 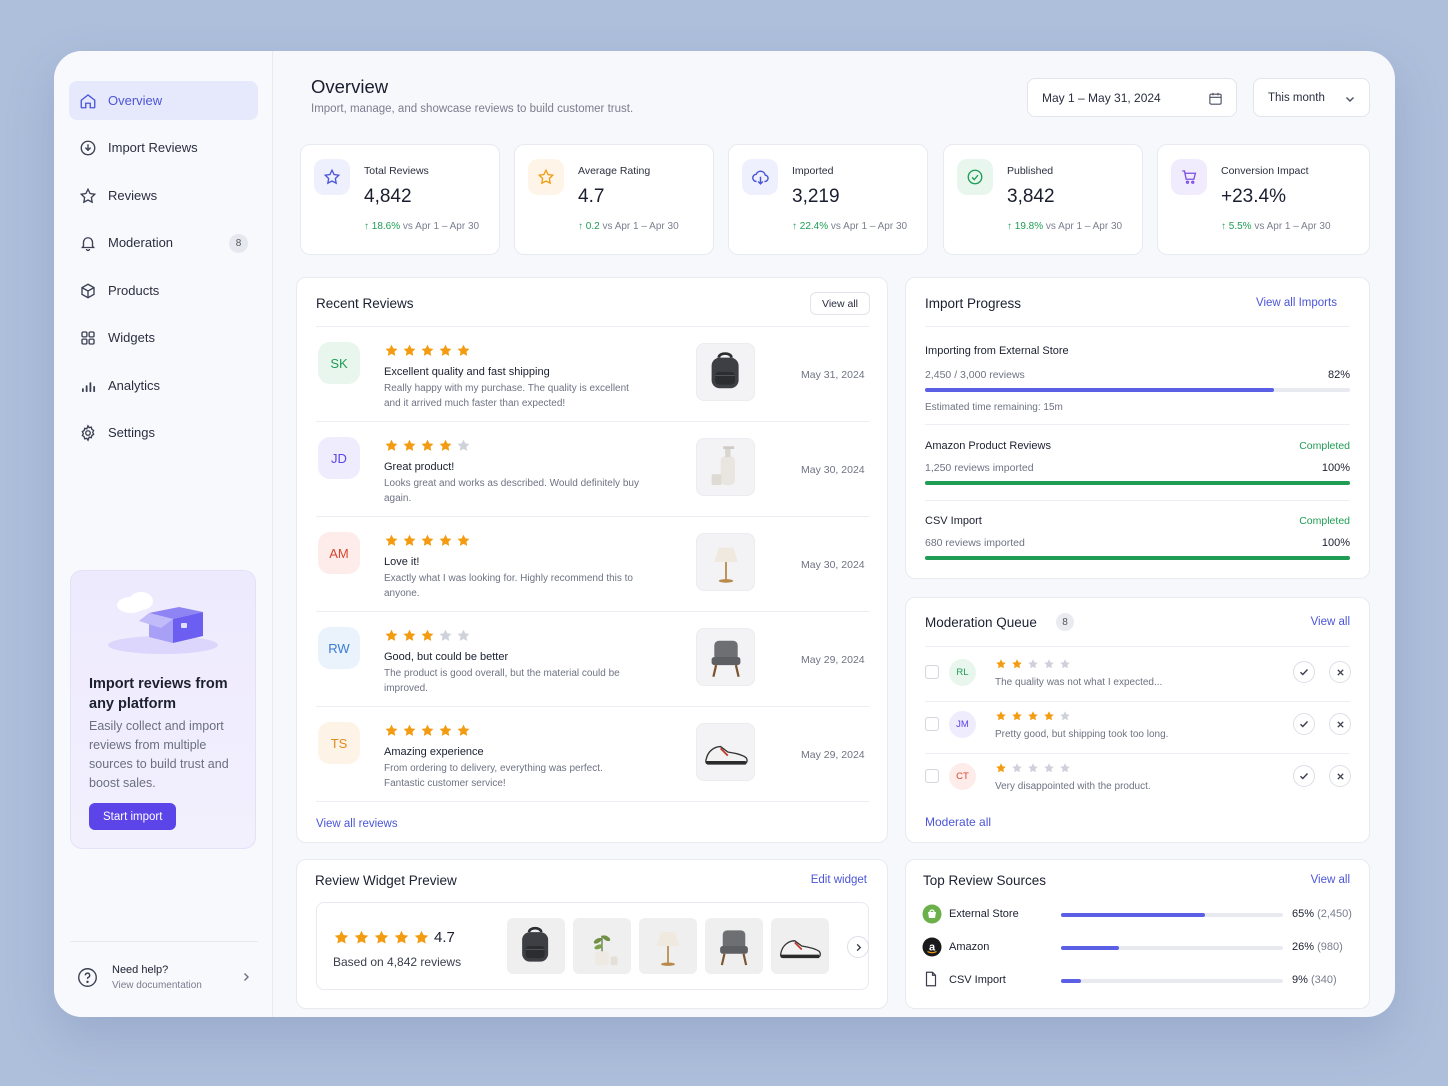 What do you see at coordinates (958, 822) in the screenshot?
I see `moderate-all-link: Moderate all` at bounding box center [958, 822].